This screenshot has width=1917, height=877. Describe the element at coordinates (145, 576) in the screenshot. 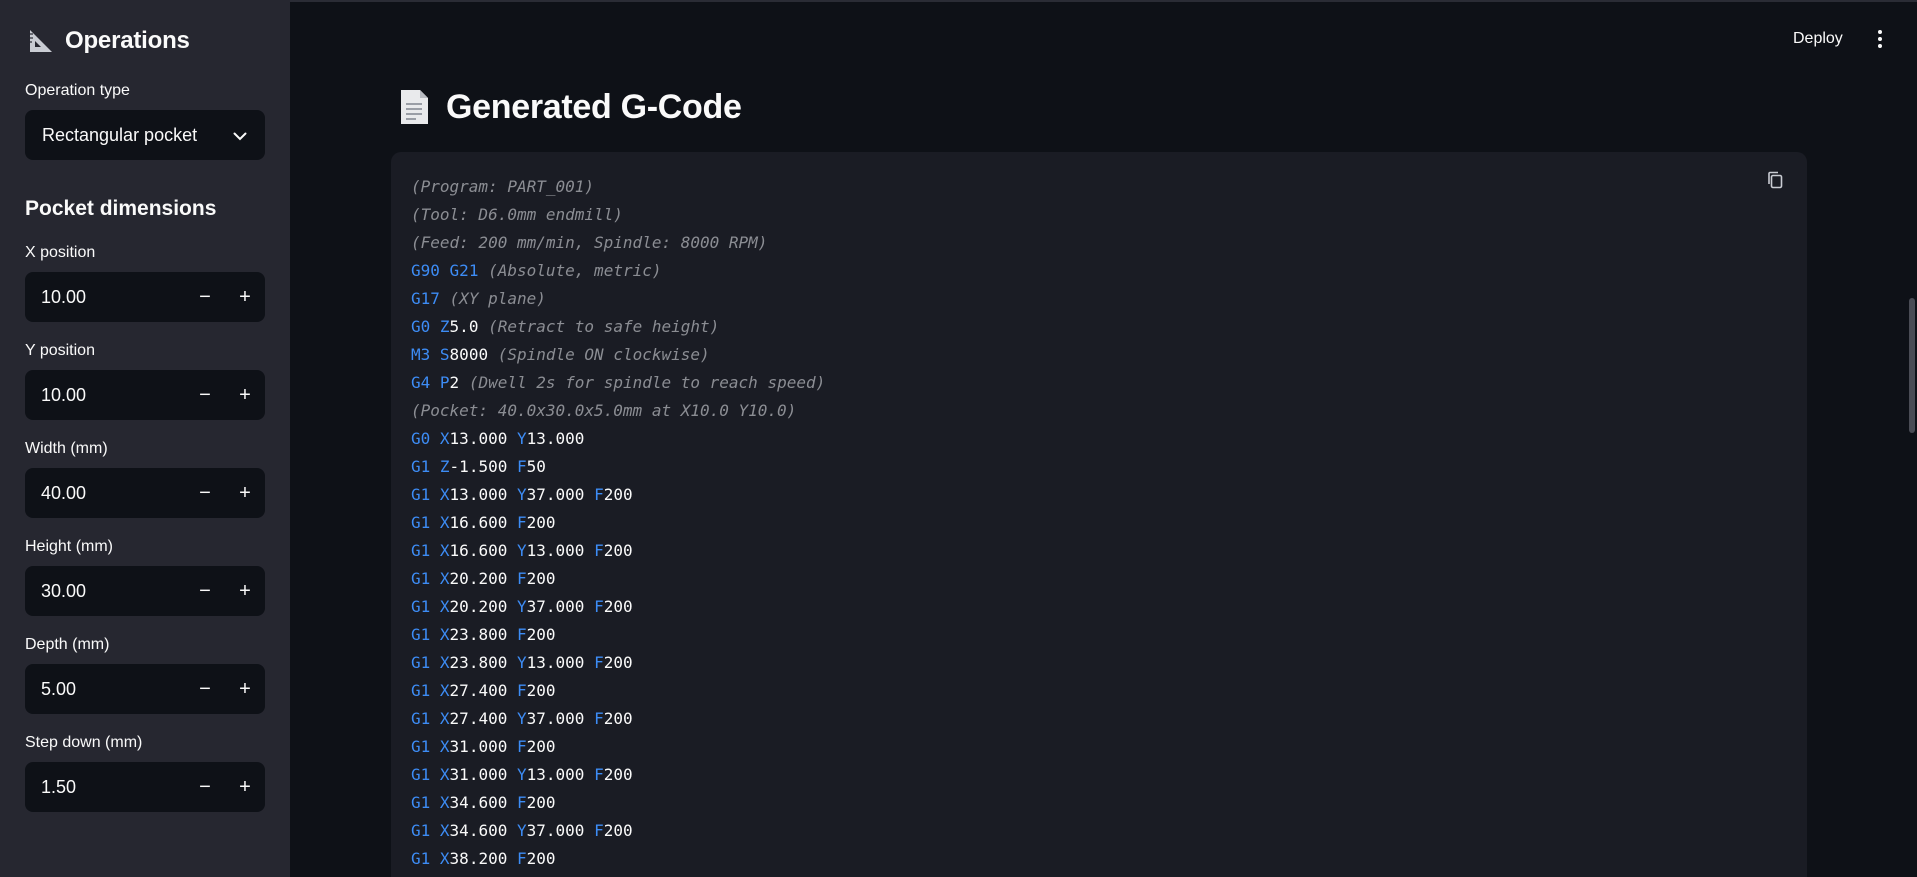

I see `number-field-group: Height (mm) 30.00− +` at that location.